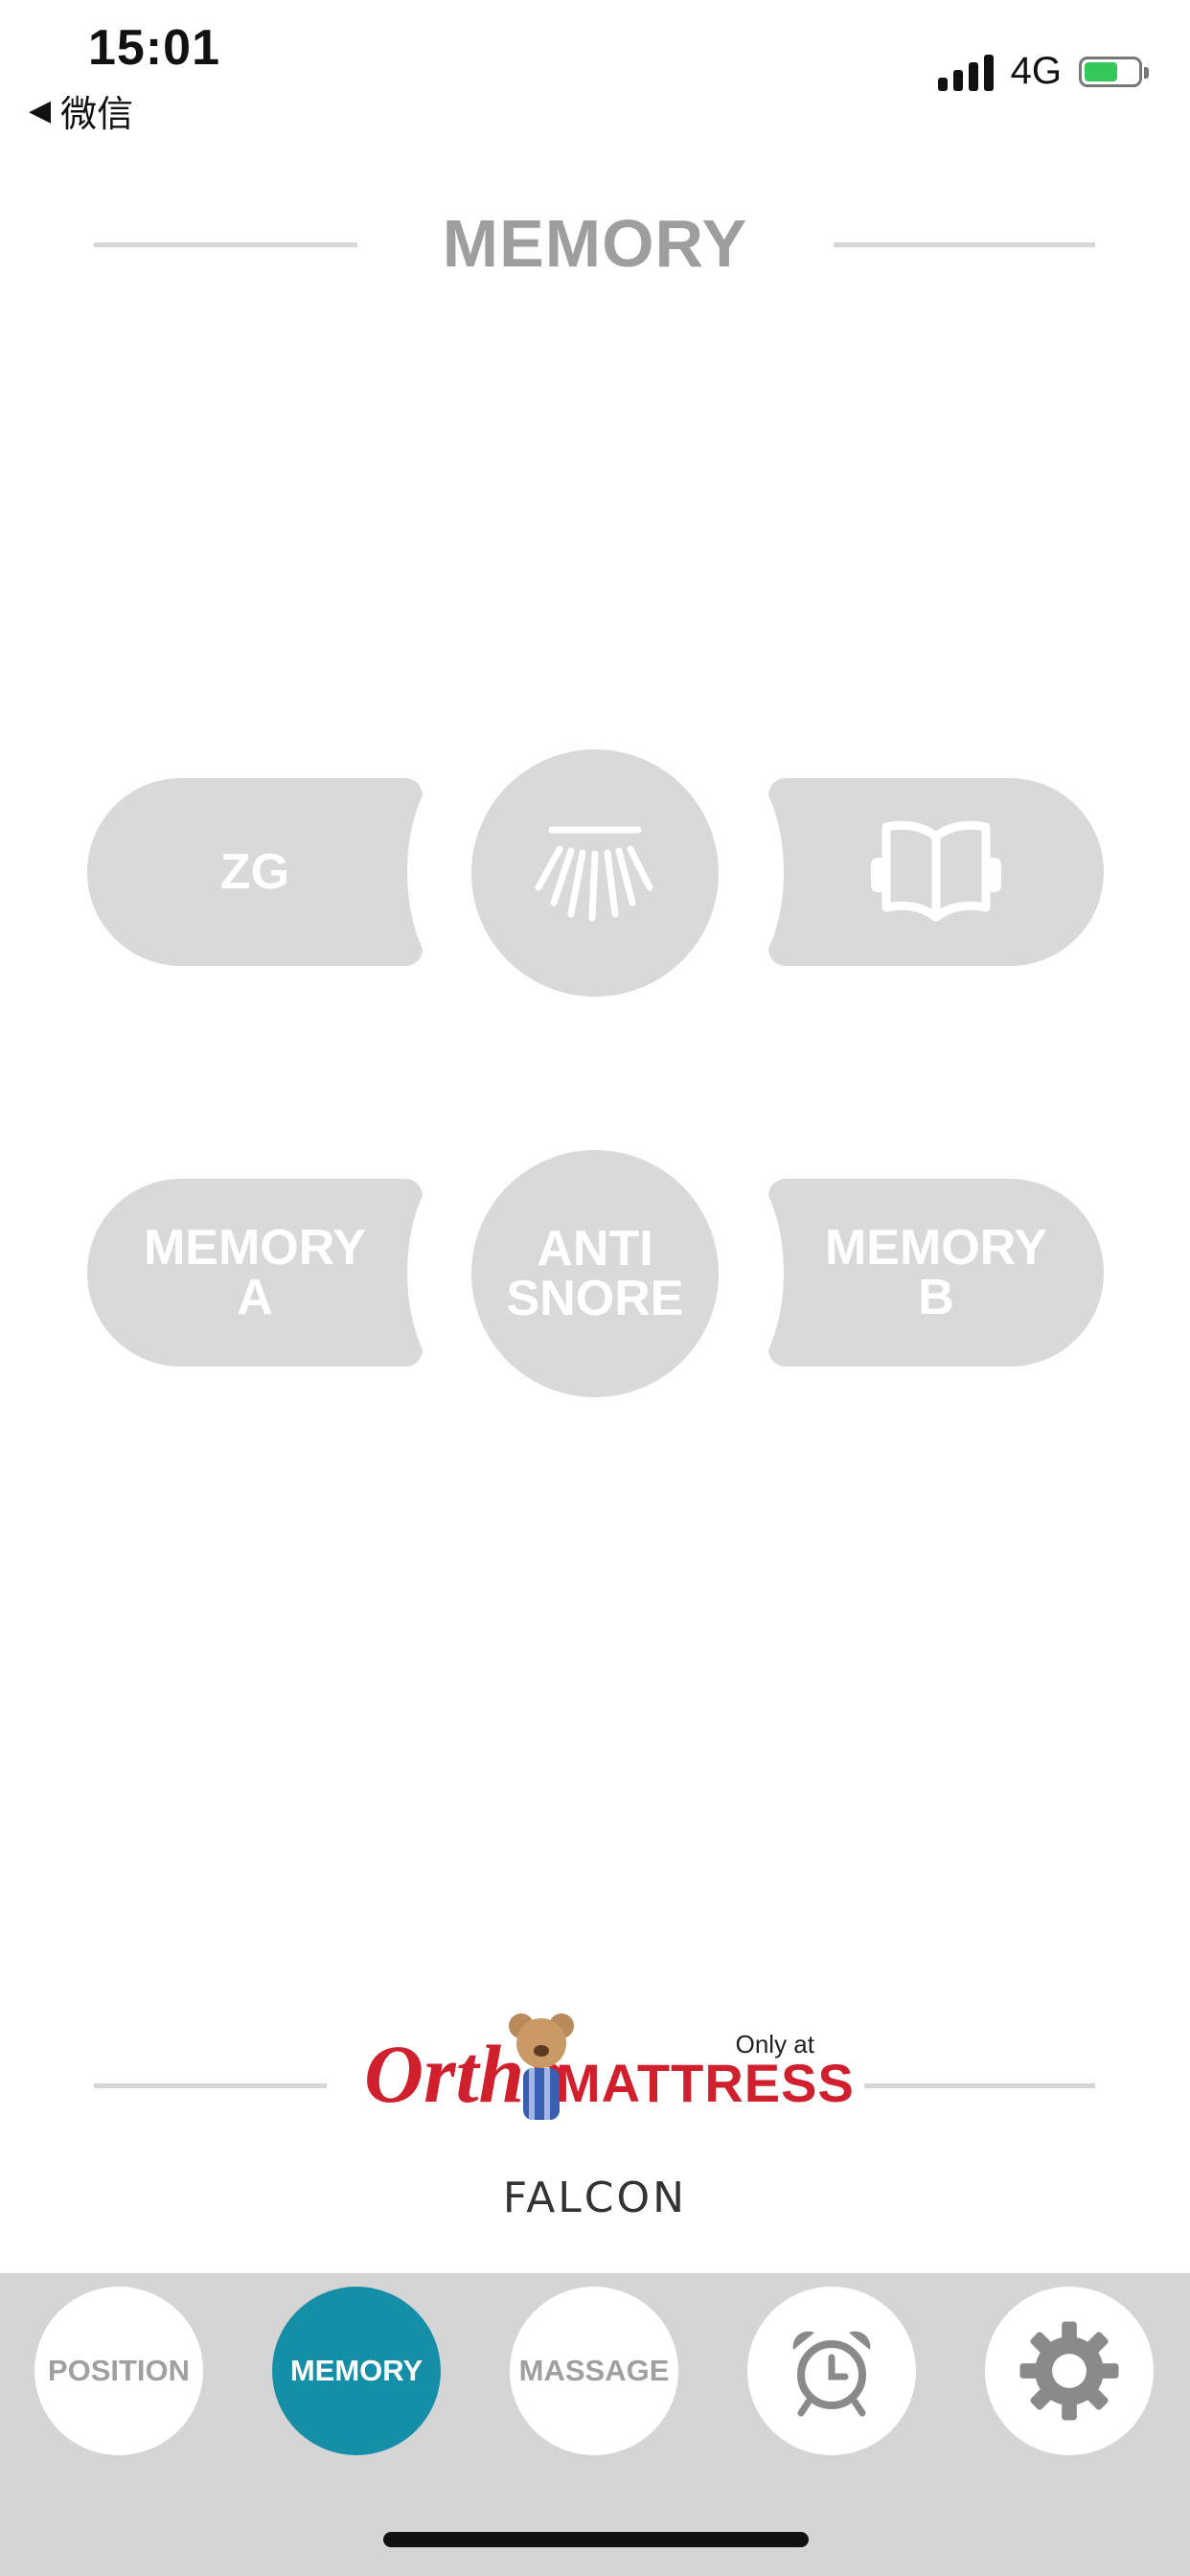 Image resolution: width=1190 pixels, height=2576 pixels. I want to click on nav-massage-button: MASSAGE, so click(594, 2371).